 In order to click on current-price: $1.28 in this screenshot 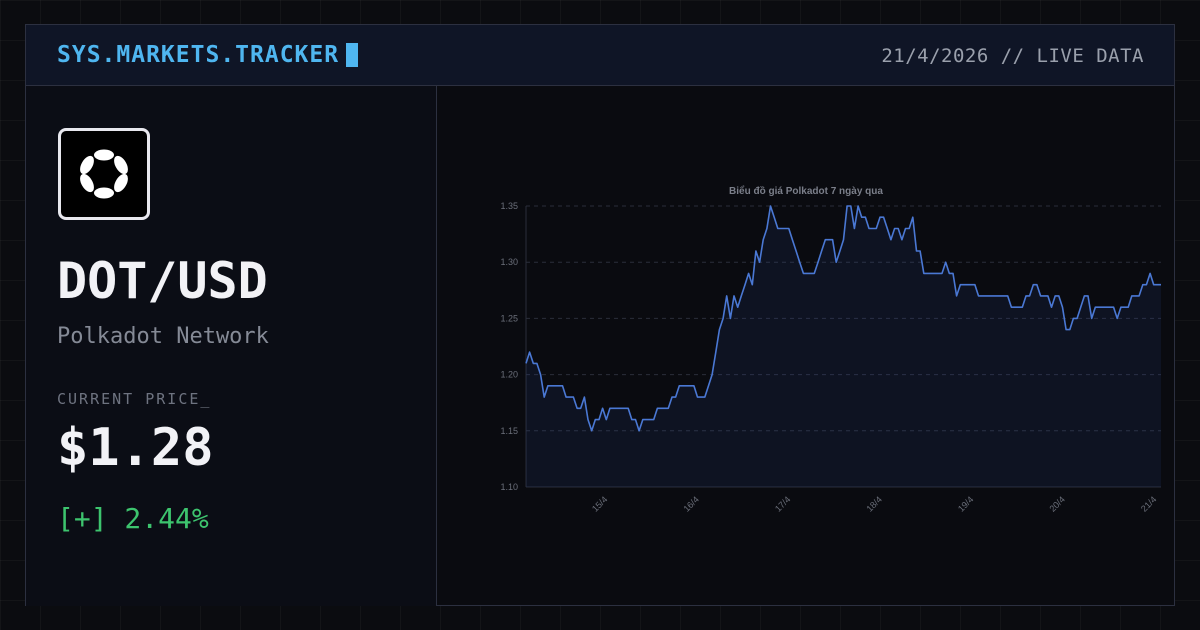, I will do `click(135, 448)`.